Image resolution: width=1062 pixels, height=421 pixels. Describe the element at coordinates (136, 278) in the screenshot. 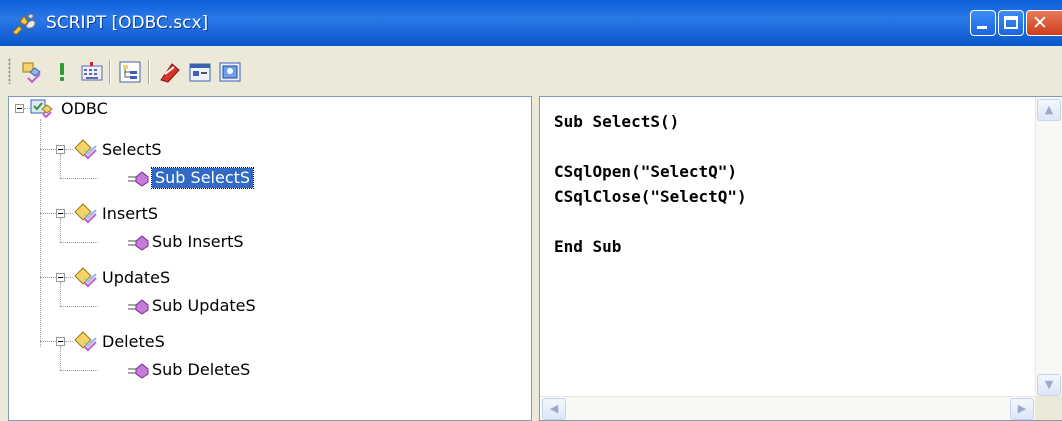

I see `tree-node-group: UpdateS` at that location.